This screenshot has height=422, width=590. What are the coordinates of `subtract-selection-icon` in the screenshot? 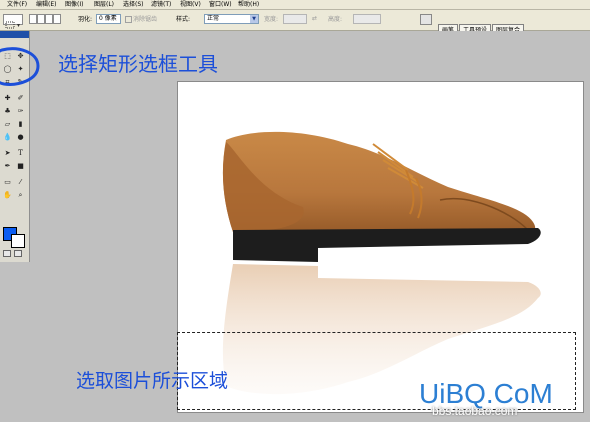 It's located at (49, 19).